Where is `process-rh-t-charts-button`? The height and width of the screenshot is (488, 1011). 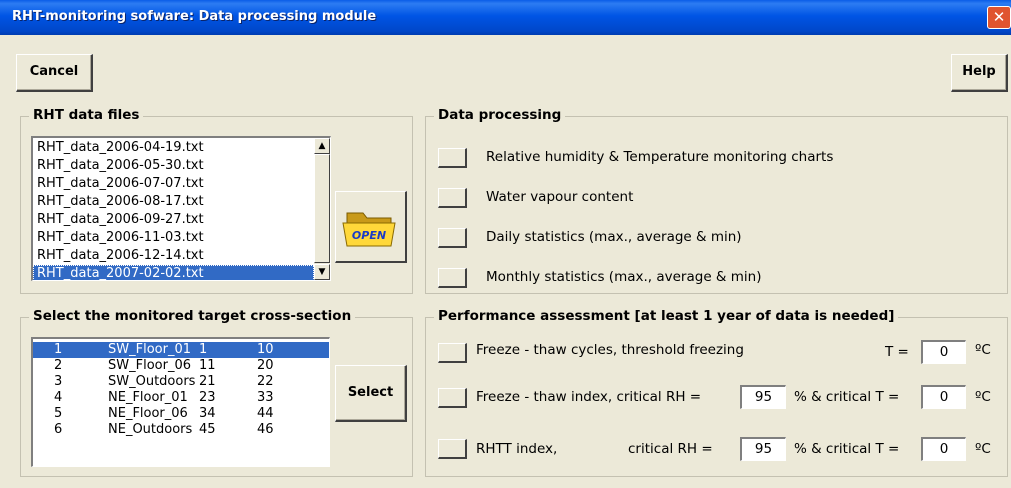 process-rh-t-charts-button is located at coordinates (452, 158).